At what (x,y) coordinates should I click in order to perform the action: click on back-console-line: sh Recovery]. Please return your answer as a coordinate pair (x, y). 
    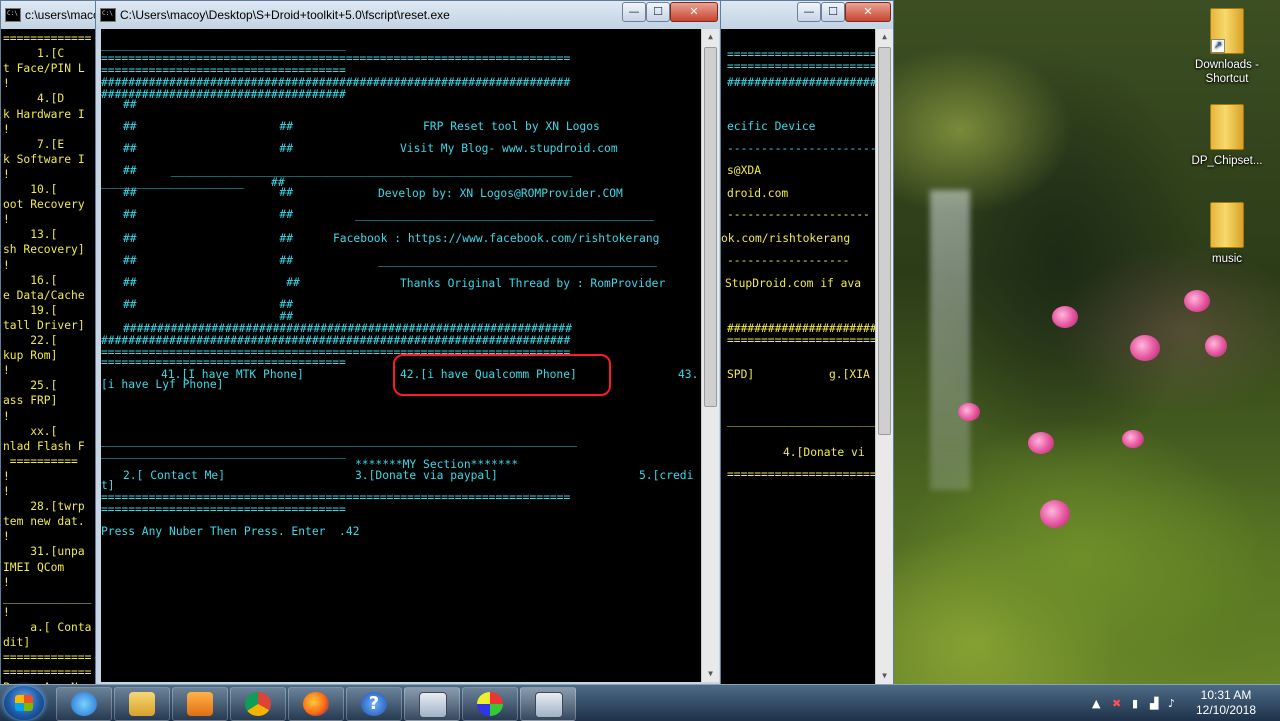
    Looking at the image, I should click on (44, 250).